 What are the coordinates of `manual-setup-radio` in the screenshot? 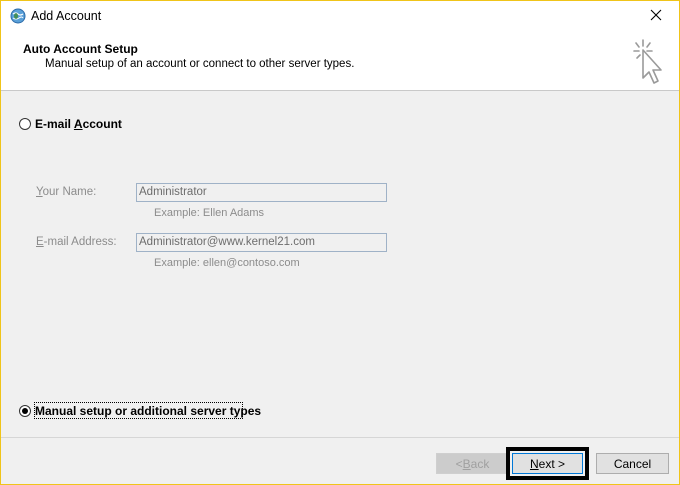 It's located at (25, 411).